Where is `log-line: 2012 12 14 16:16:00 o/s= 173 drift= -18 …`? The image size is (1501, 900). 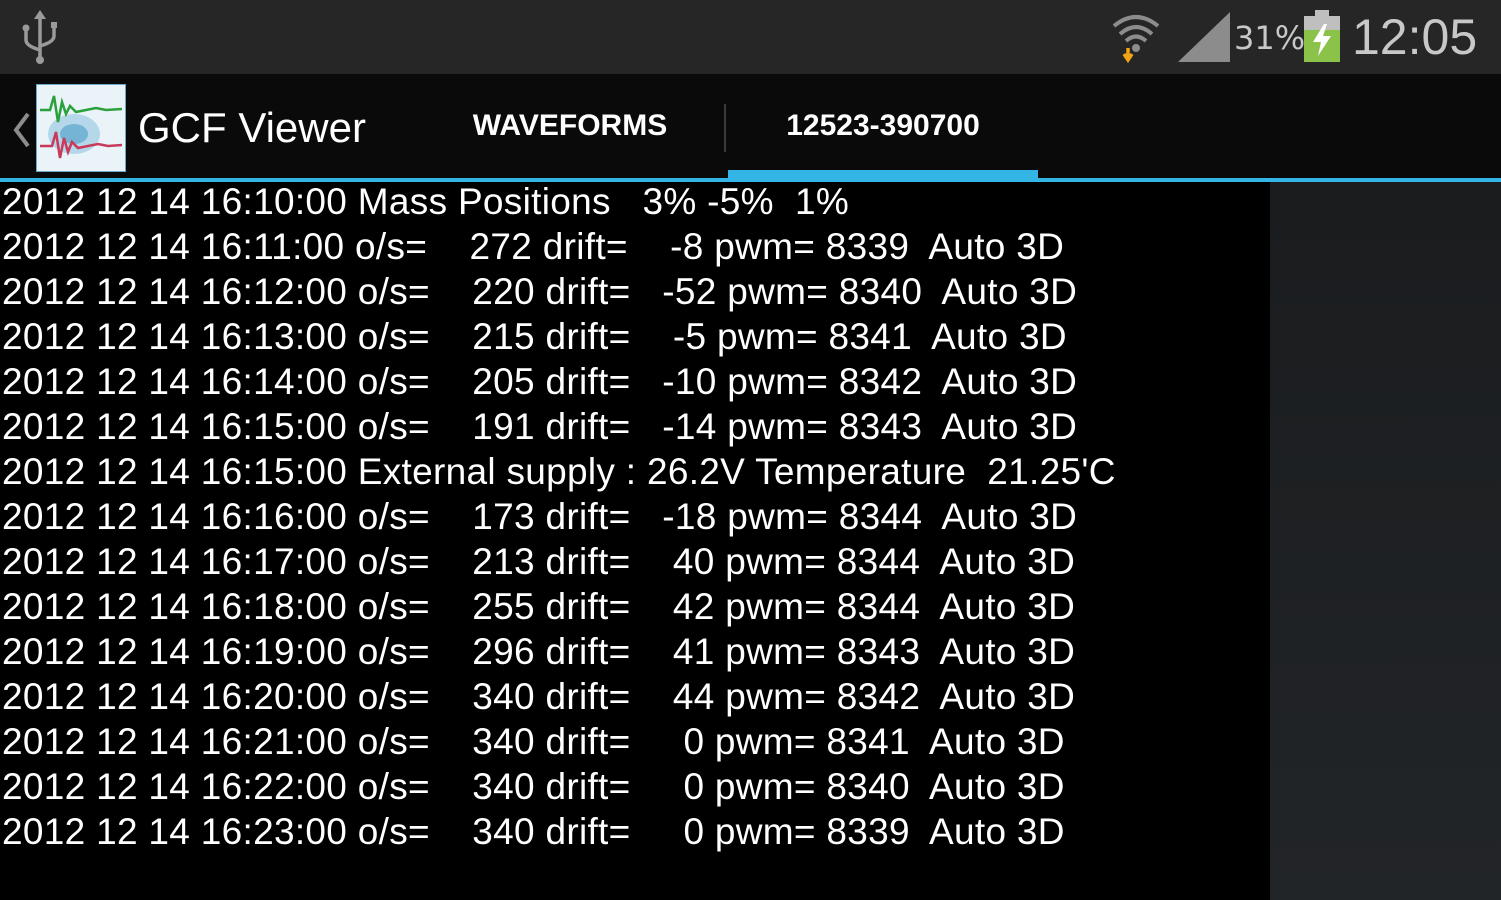
log-line: 2012 12 14 16:16:00 o/s= 173 drift= -18 … is located at coordinates (540, 516).